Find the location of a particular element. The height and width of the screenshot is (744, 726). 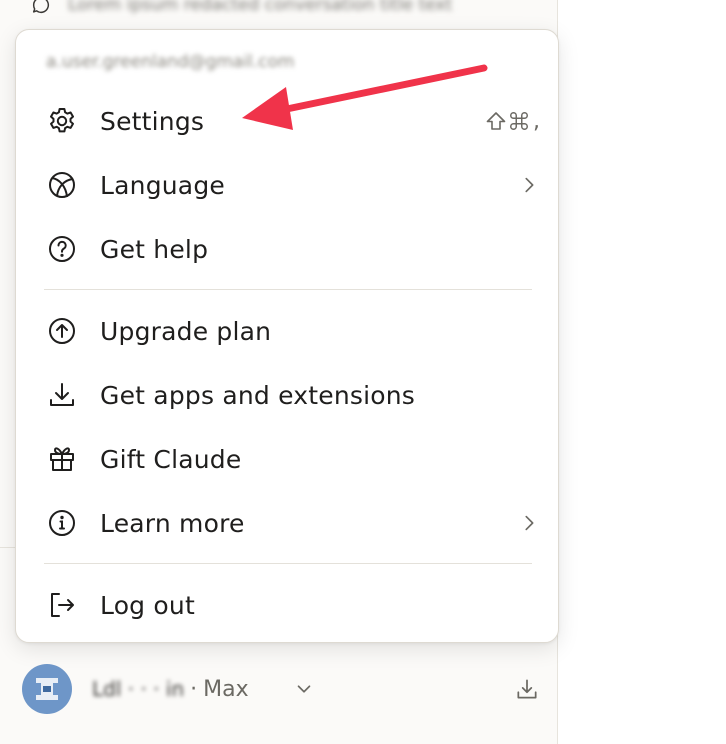

gift-icon is located at coordinates (62, 459).